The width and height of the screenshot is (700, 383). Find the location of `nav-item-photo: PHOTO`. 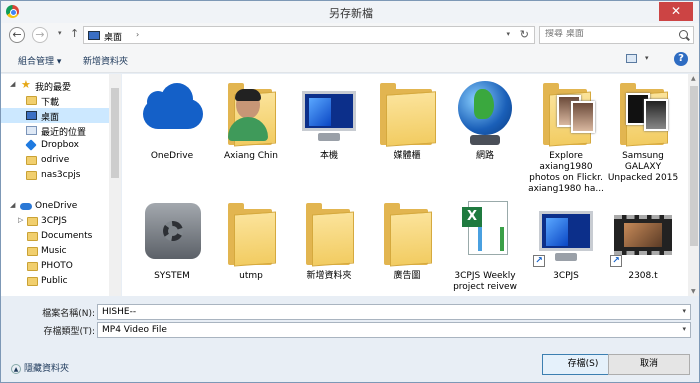

nav-item-photo: PHOTO is located at coordinates (55, 266).